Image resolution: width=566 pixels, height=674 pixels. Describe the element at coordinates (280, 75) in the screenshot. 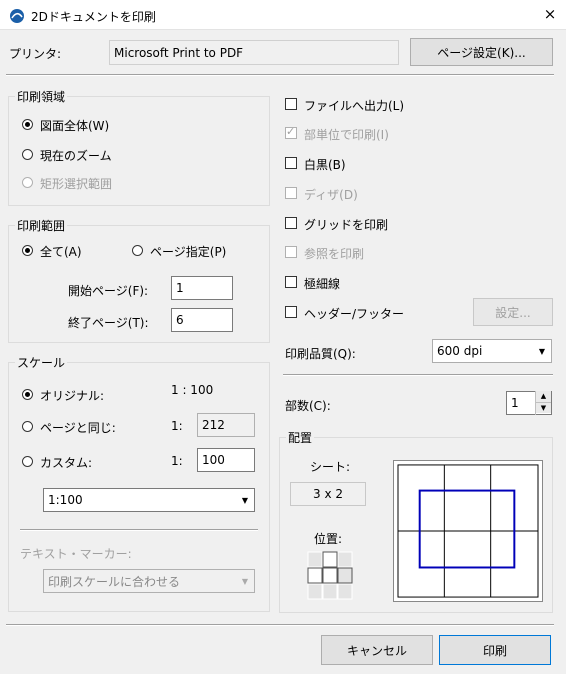

I see `separator-top` at that location.